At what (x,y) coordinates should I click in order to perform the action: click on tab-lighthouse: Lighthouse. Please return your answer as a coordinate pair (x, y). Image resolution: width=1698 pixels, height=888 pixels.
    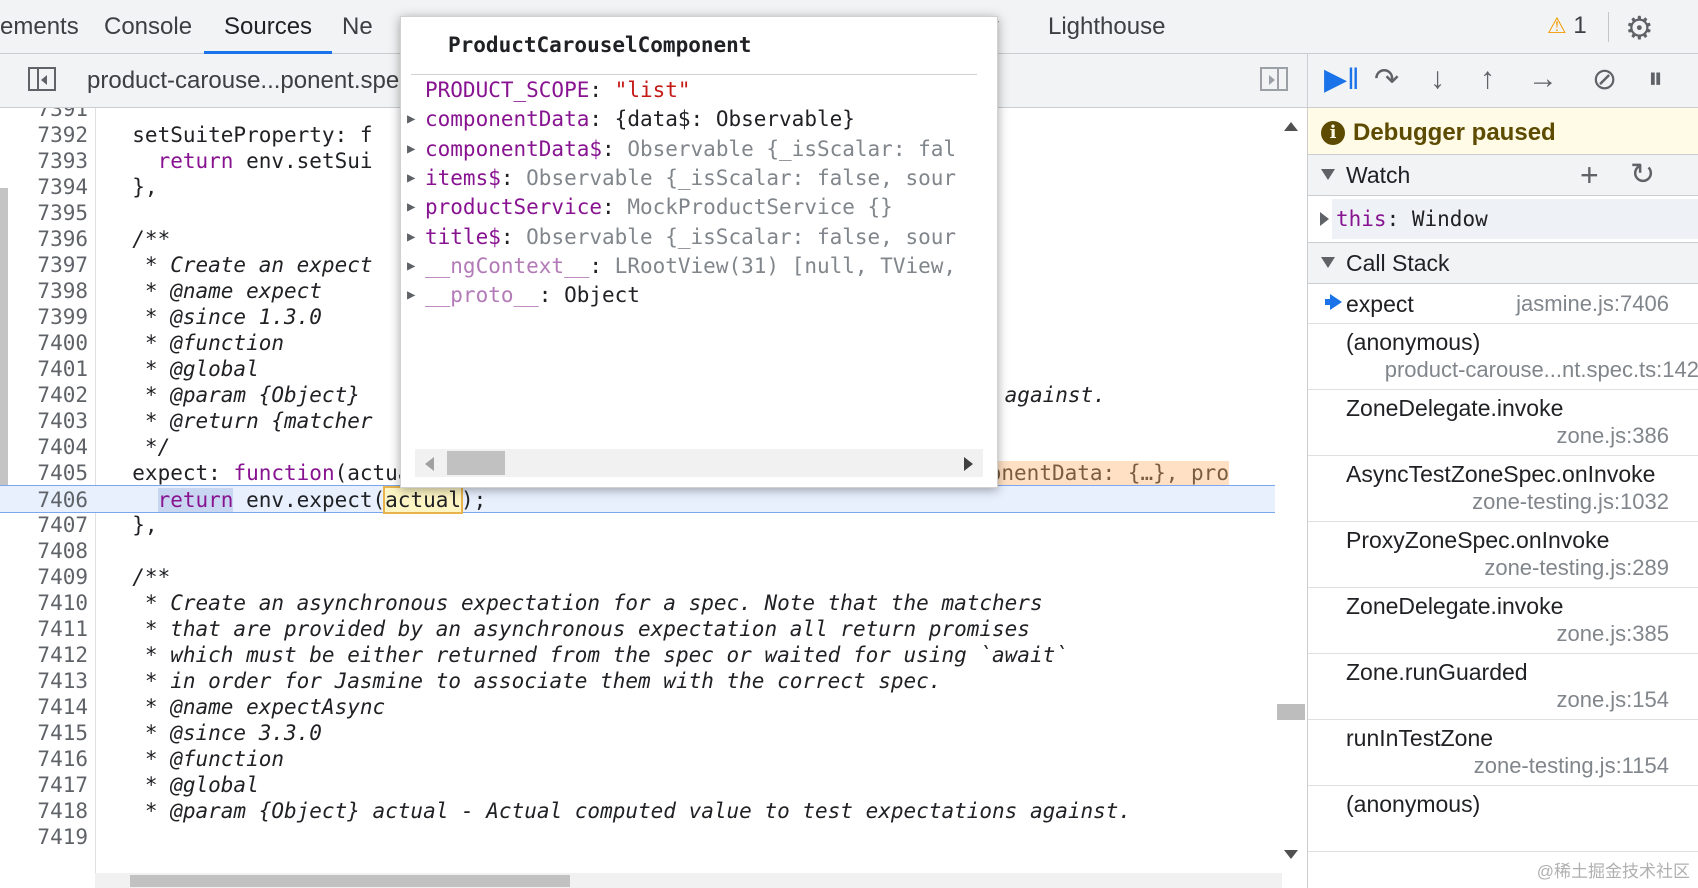
    Looking at the image, I should click on (1106, 27).